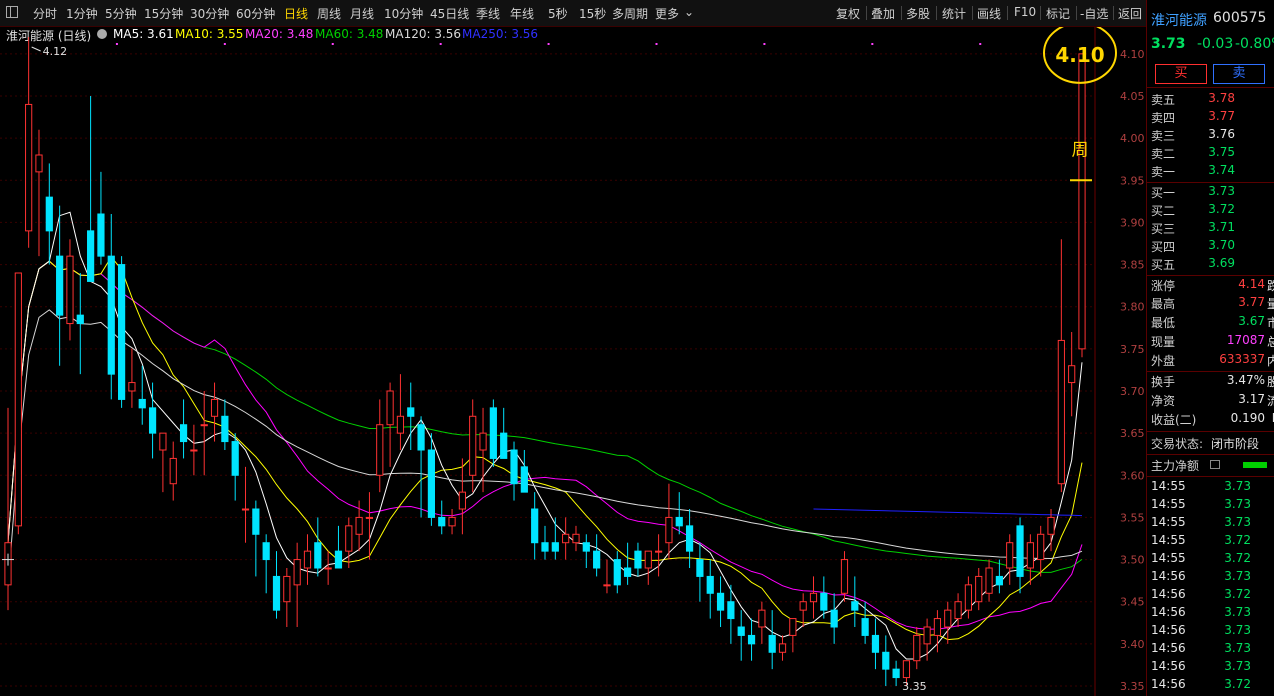 The width and height of the screenshot is (1274, 696). What do you see at coordinates (1251, 302) in the screenshot?
I see `stat-value: 3.77` at bounding box center [1251, 302].